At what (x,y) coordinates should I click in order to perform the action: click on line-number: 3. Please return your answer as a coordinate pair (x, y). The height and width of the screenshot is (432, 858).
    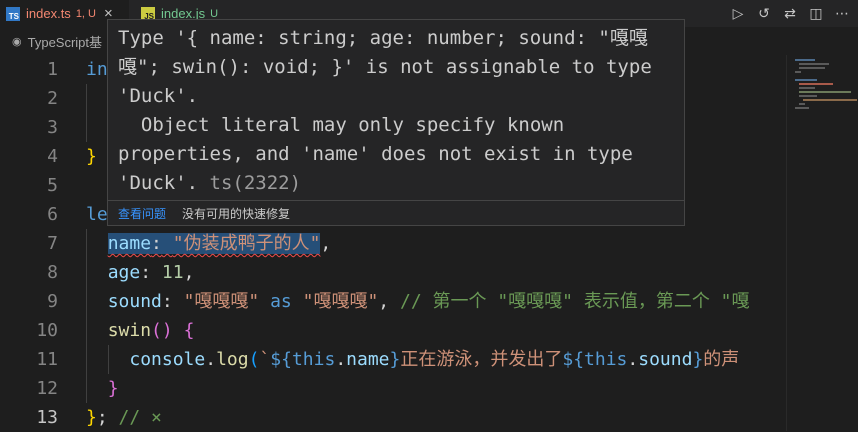
    Looking at the image, I should click on (52, 127).